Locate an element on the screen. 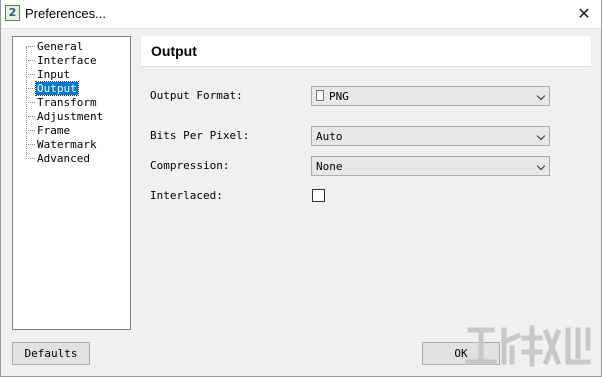  tree-item-label: Adjustment is located at coordinates (70, 116).